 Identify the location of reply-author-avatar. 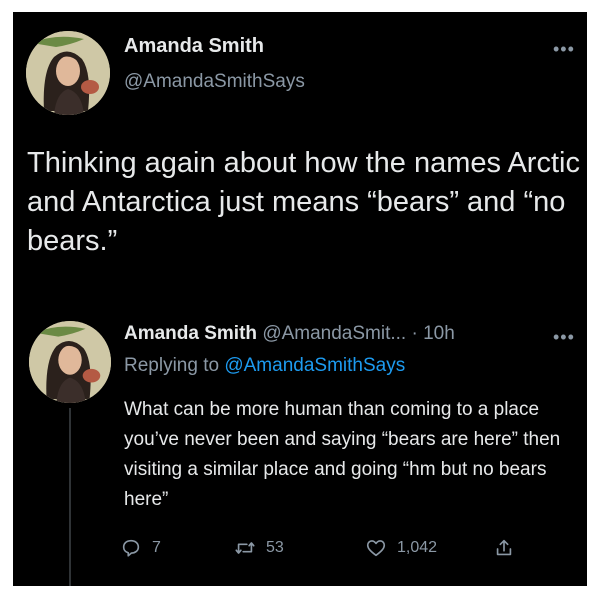
(70, 362).